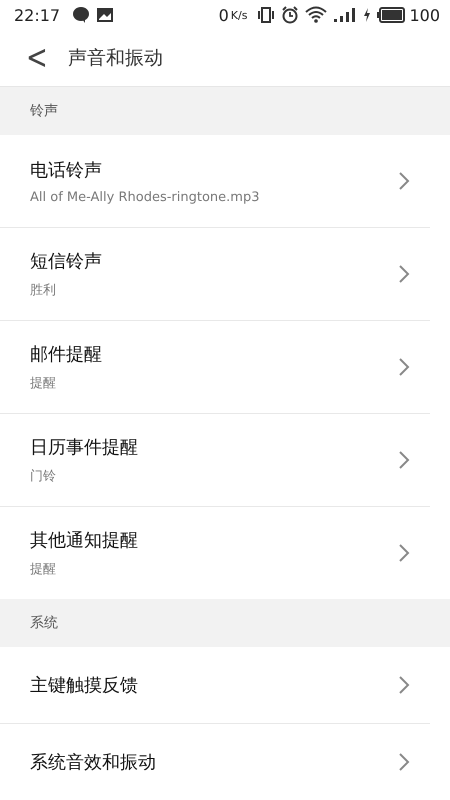  Describe the element at coordinates (84, 447) in the screenshot. I see `item-title: 日历事件提醒` at that location.